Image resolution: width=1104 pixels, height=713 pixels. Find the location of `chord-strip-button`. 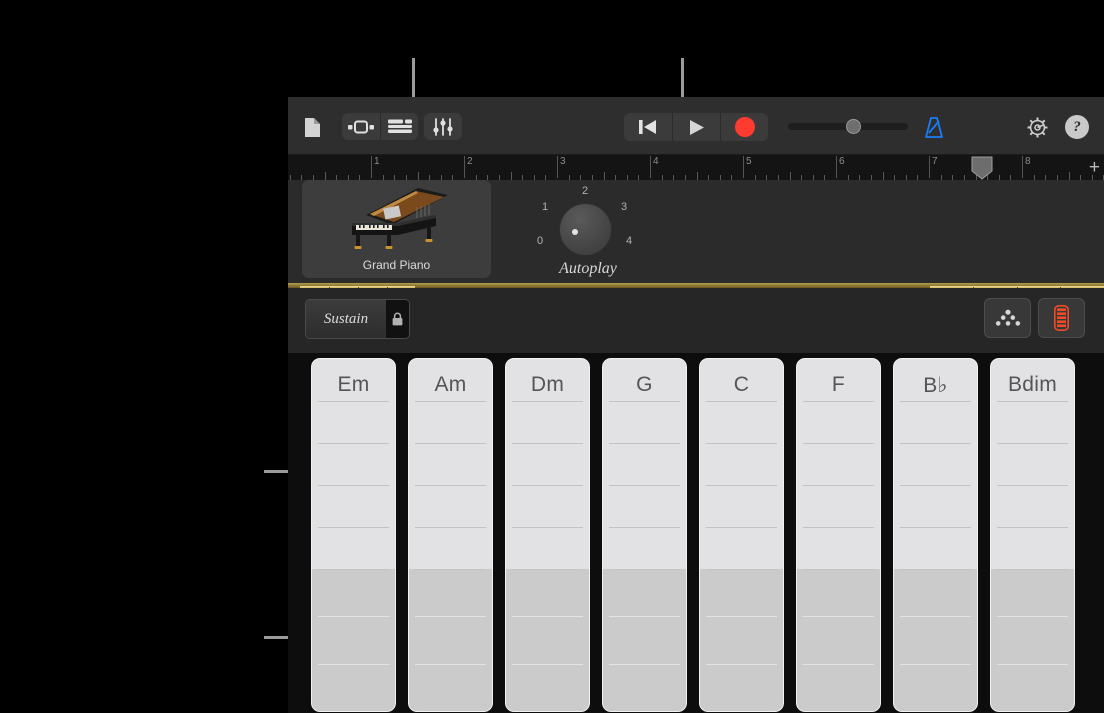

chord-strip-button is located at coordinates (1061, 318).